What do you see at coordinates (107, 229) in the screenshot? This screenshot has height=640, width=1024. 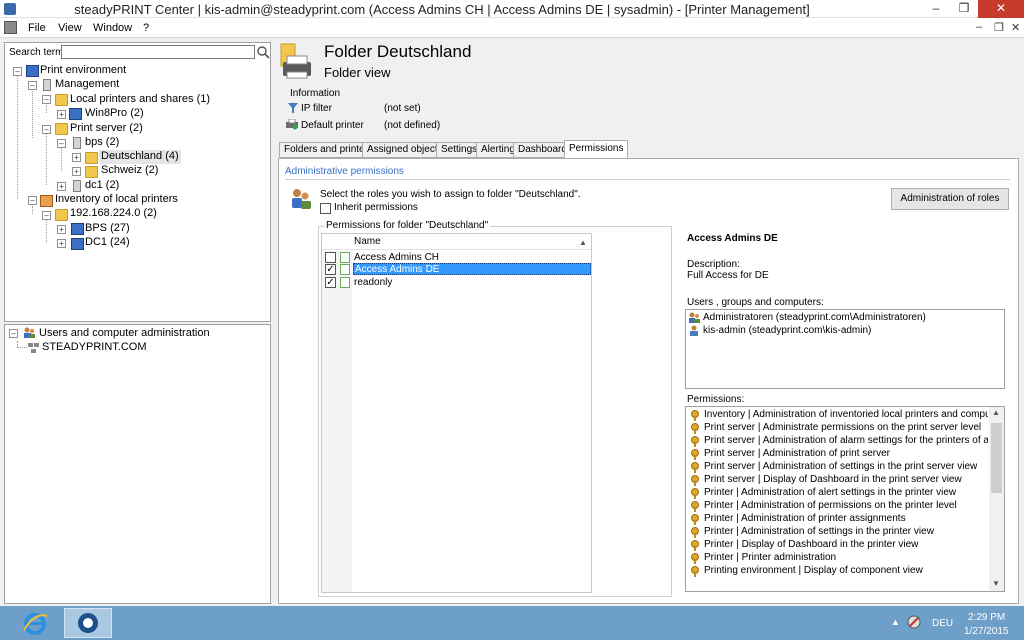 I see `tree-item-bps-inventory: BPS (27)` at bounding box center [107, 229].